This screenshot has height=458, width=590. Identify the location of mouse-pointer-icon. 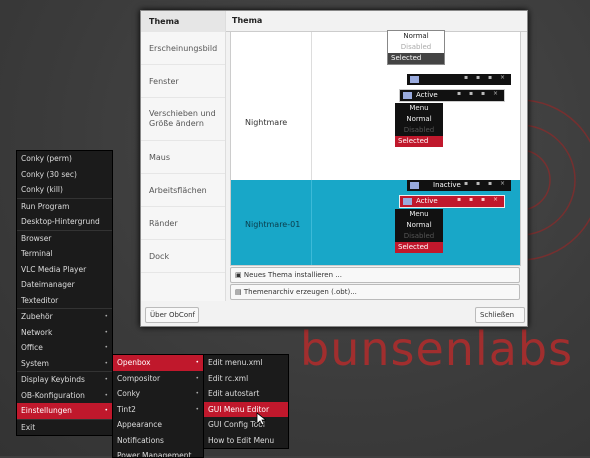
(261, 419).